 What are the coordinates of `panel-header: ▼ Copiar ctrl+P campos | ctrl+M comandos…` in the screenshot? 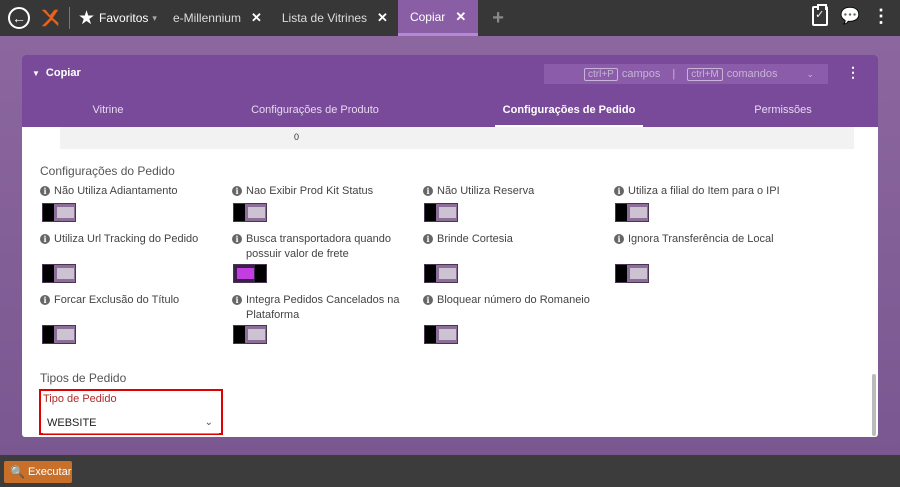 It's located at (450, 91).